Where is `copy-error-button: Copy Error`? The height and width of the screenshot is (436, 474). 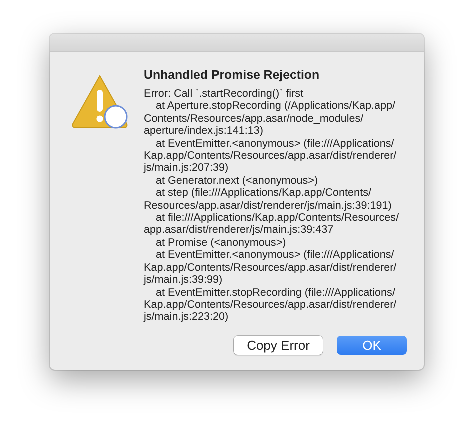 copy-error-button: Copy Error is located at coordinates (278, 345).